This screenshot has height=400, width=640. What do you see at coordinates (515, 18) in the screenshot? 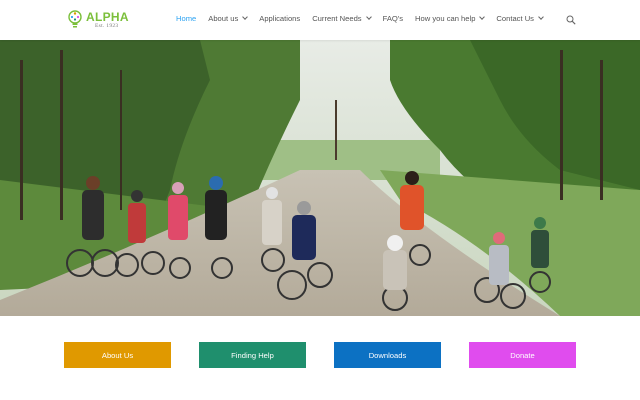
I see `nav-item-label: Contact Us` at bounding box center [515, 18].